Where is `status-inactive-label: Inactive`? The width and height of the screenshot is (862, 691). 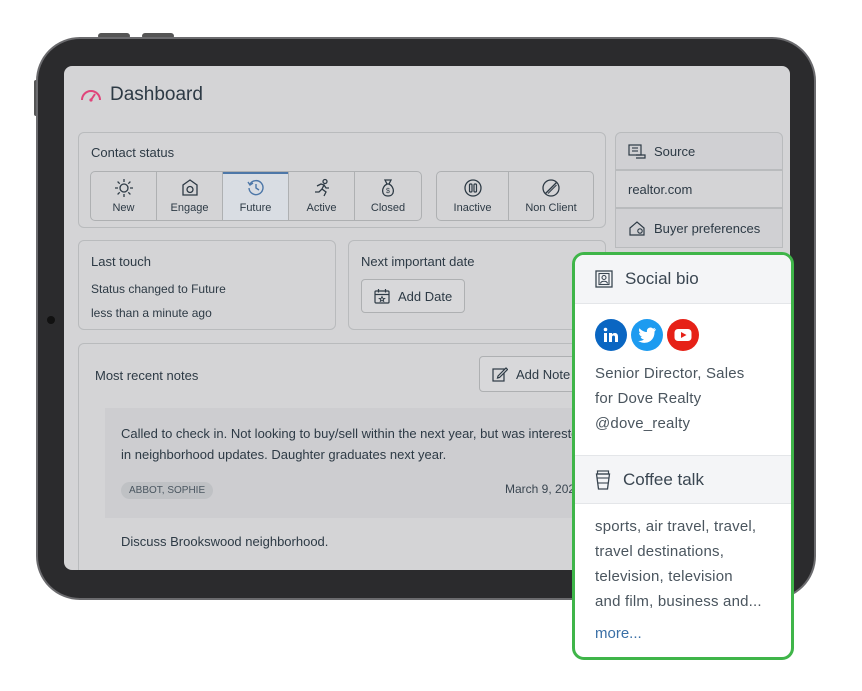
status-inactive-label: Inactive is located at coordinates (472, 208).